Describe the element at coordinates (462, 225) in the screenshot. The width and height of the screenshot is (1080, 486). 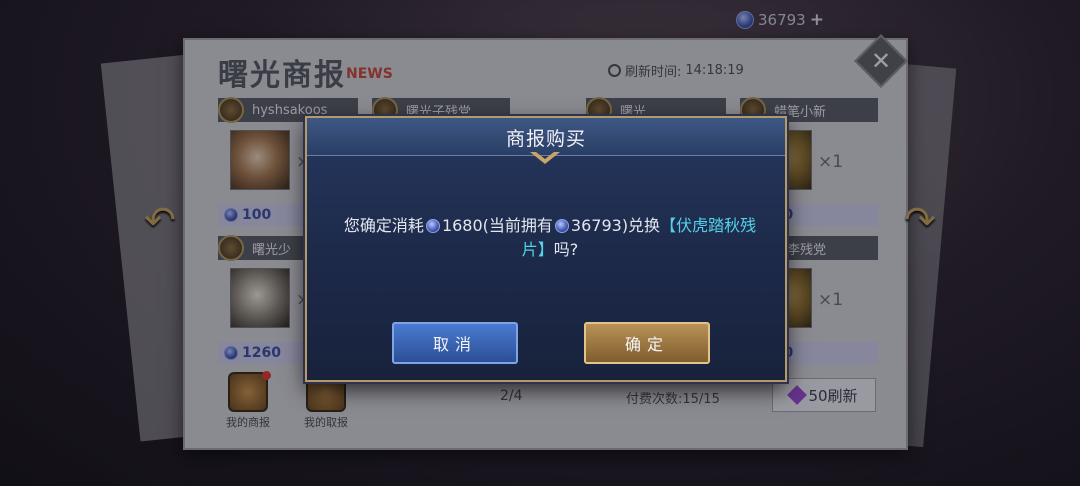
I see `cost-value: 1680` at that location.